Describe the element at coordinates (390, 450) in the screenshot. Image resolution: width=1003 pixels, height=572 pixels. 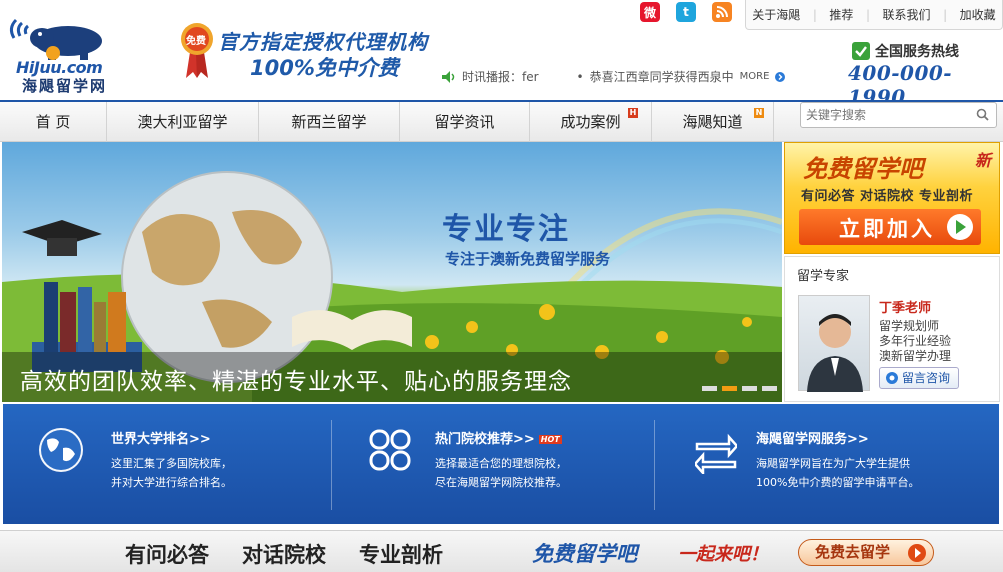
I see `clover-icon` at that location.